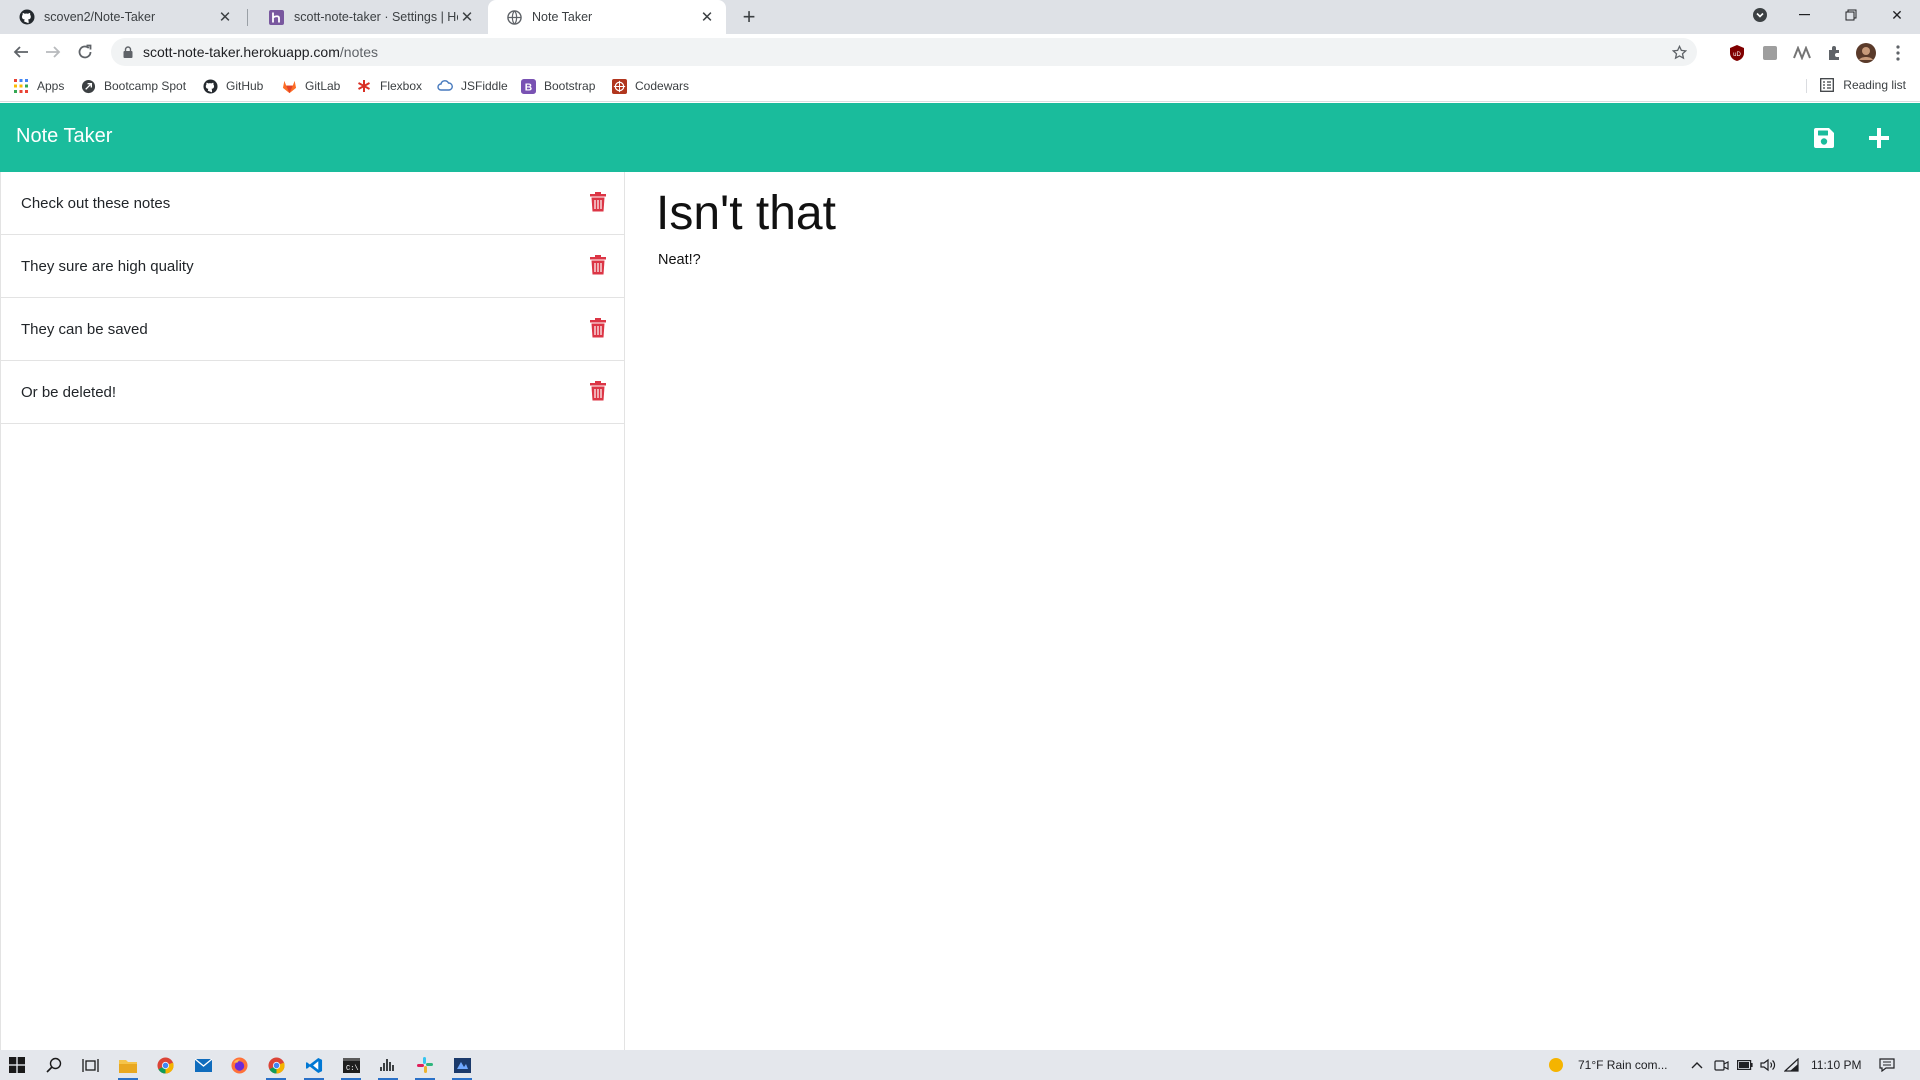  I want to click on note-list-item: Or be deleted!, so click(312, 392).